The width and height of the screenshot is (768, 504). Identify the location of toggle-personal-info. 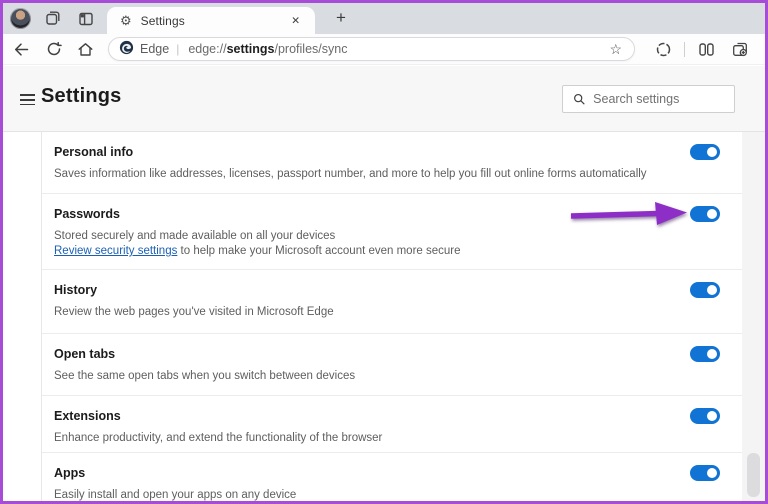
(705, 152).